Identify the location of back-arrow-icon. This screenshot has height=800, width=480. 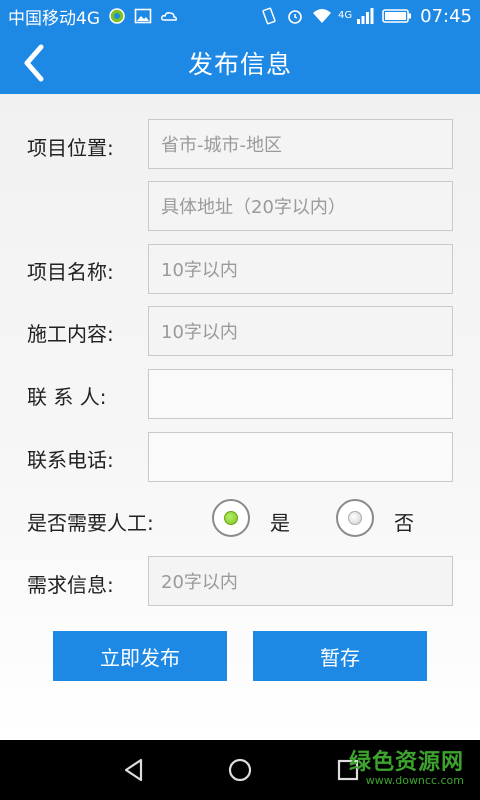
(34, 63).